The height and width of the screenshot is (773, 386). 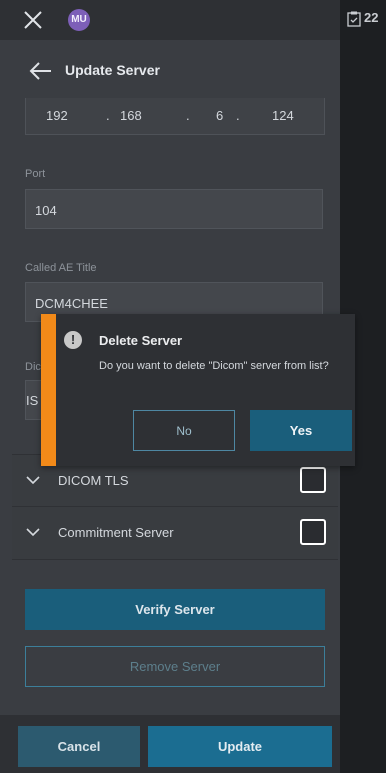 What do you see at coordinates (283, 115) in the screenshot?
I see `ip-octet-4: 124` at bounding box center [283, 115].